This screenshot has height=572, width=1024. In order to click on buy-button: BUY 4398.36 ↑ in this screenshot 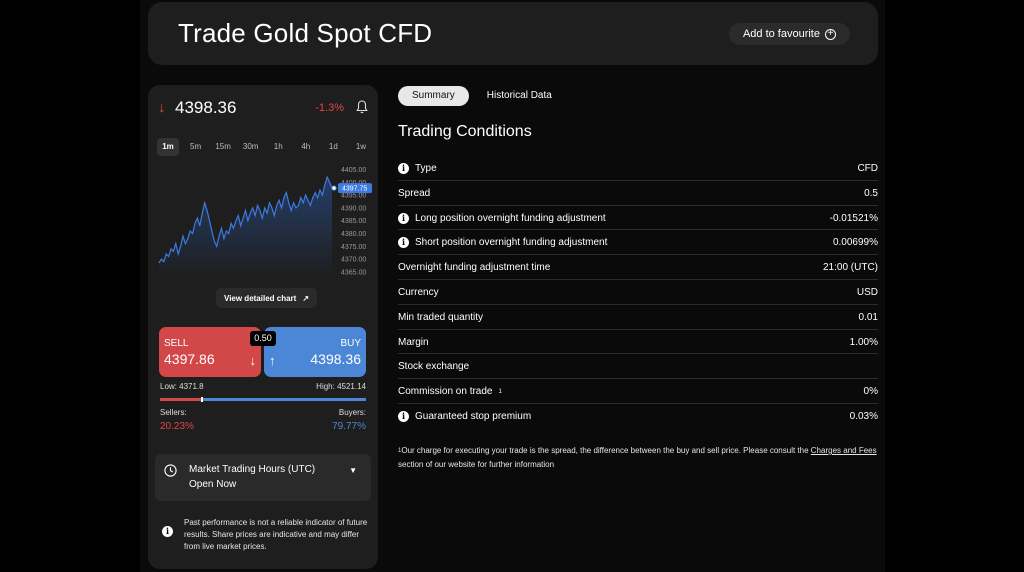, I will do `click(315, 352)`.